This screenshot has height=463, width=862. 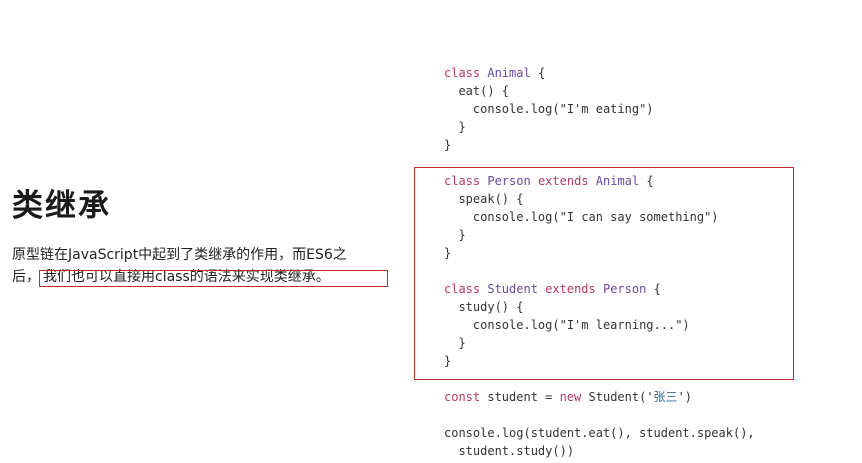 I want to click on code-line: const student = new Student('张三'), so click(x=568, y=397).